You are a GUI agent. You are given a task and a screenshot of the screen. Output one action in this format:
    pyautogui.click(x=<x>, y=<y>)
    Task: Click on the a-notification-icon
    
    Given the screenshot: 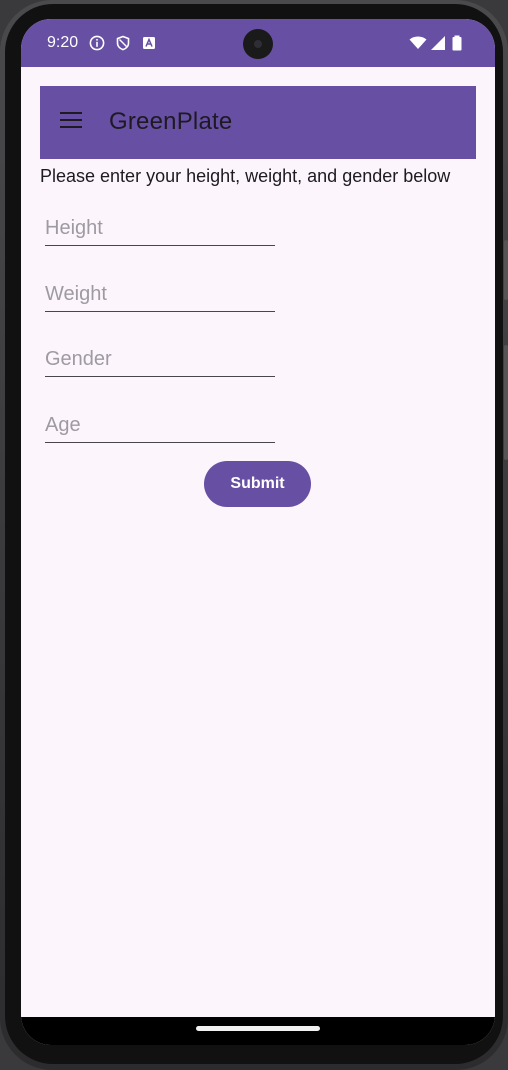 What is the action you would take?
    pyautogui.click(x=149, y=43)
    